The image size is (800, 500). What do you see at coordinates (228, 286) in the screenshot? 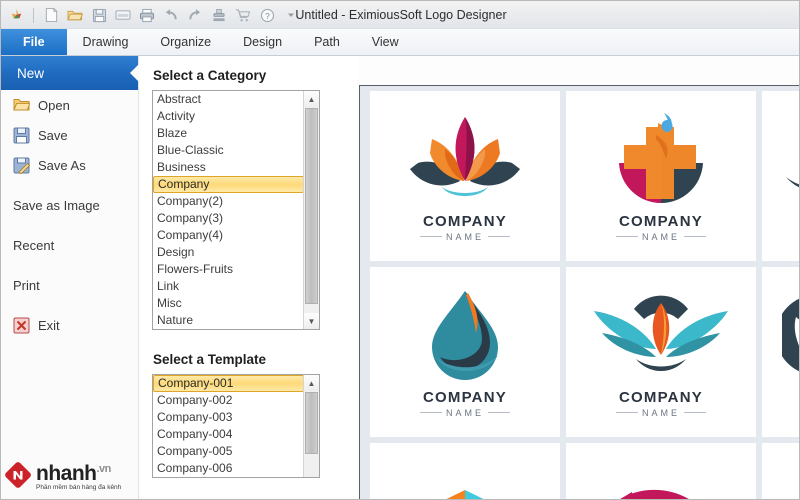
I see `list-item: Link` at bounding box center [228, 286].